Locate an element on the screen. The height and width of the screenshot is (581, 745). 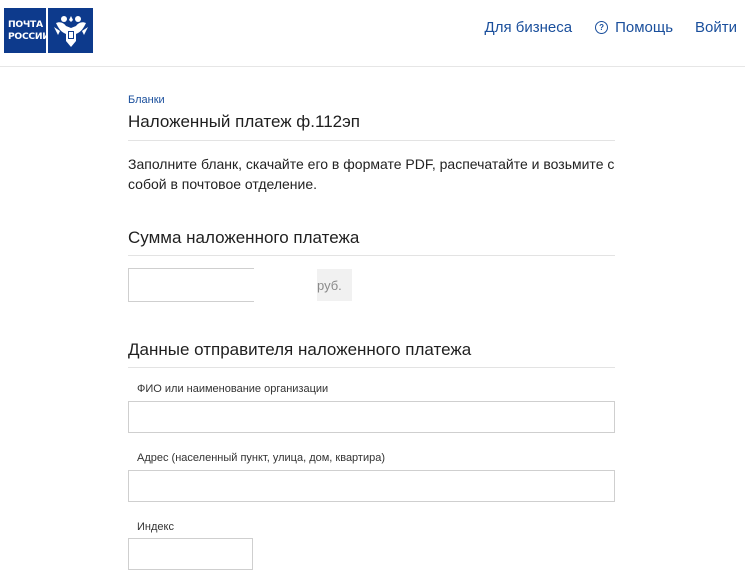
amount-input is located at coordinates (223, 285).